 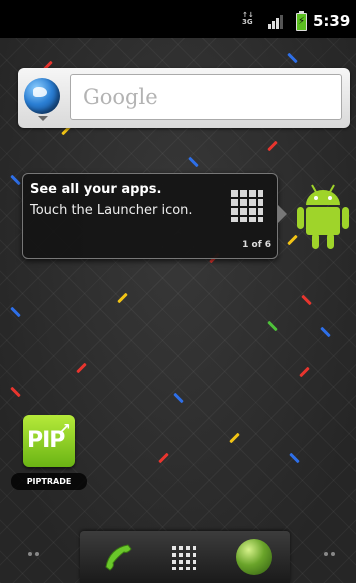 What do you see at coordinates (254, 557) in the screenshot?
I see `browser-icon` at bounding box center [254, 557].